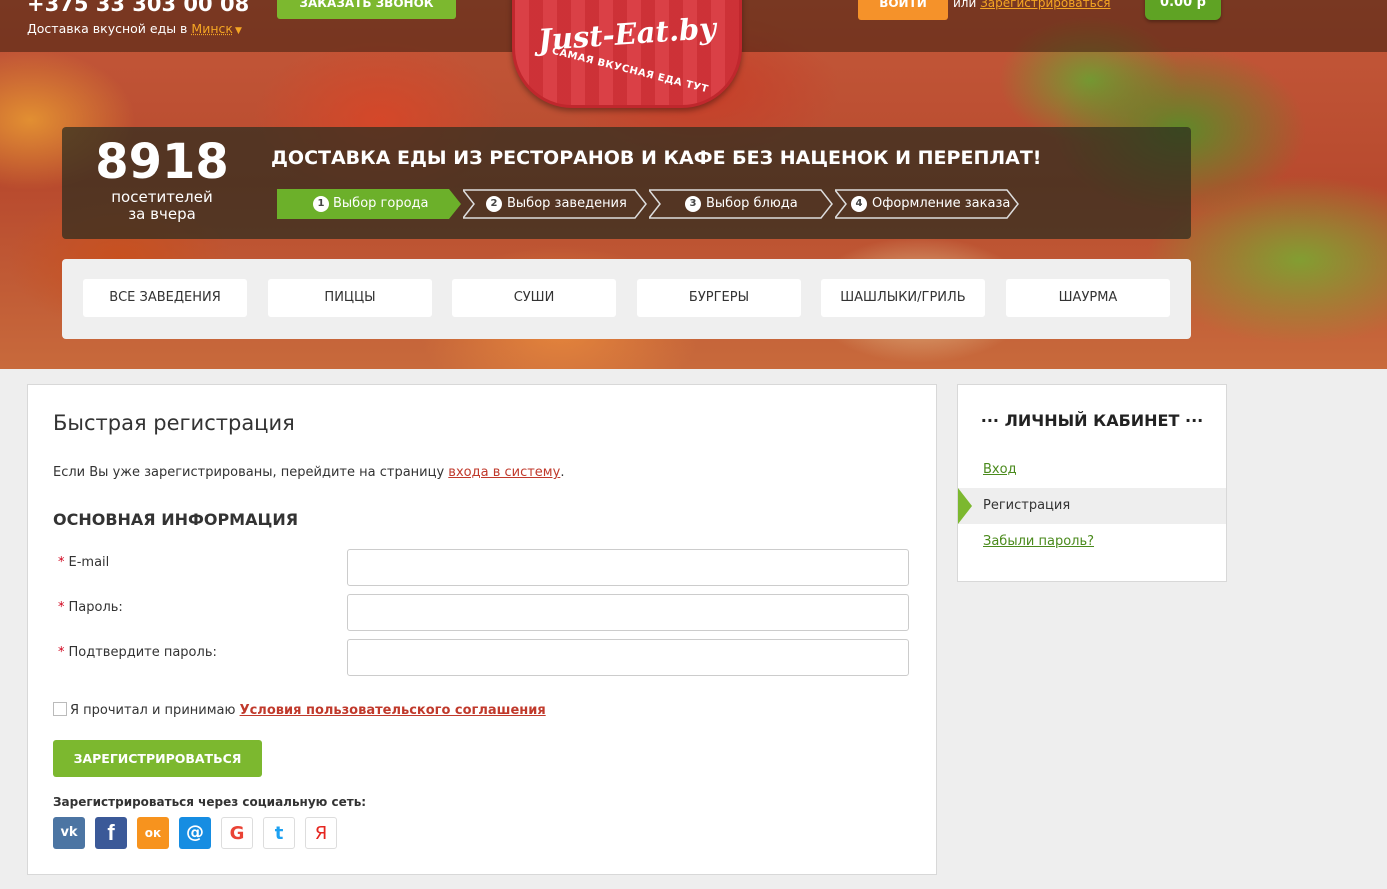 This screenshot has height=889, width=1387. What do you see at coordinates (153, 710) in the screenshot?
I see `agreement-text: Я прочитал и принимаю` at bounding box center [153, 710].